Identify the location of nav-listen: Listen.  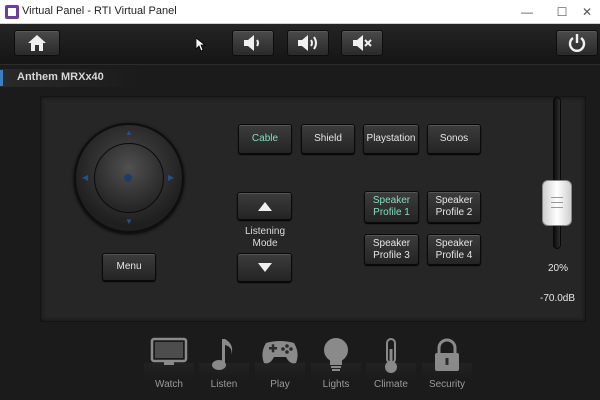
(224, 364).